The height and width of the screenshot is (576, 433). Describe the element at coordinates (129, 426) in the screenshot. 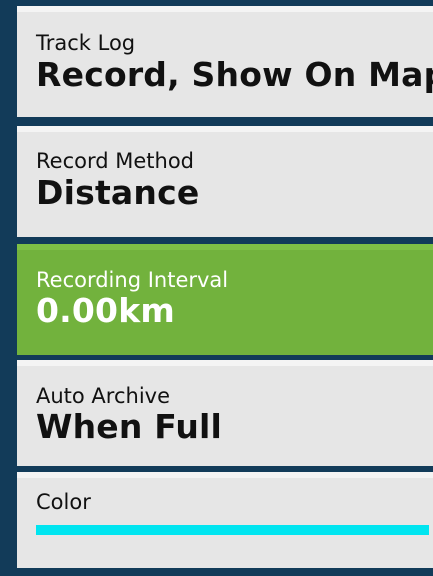

I see `setting-value: When Full` at that location.